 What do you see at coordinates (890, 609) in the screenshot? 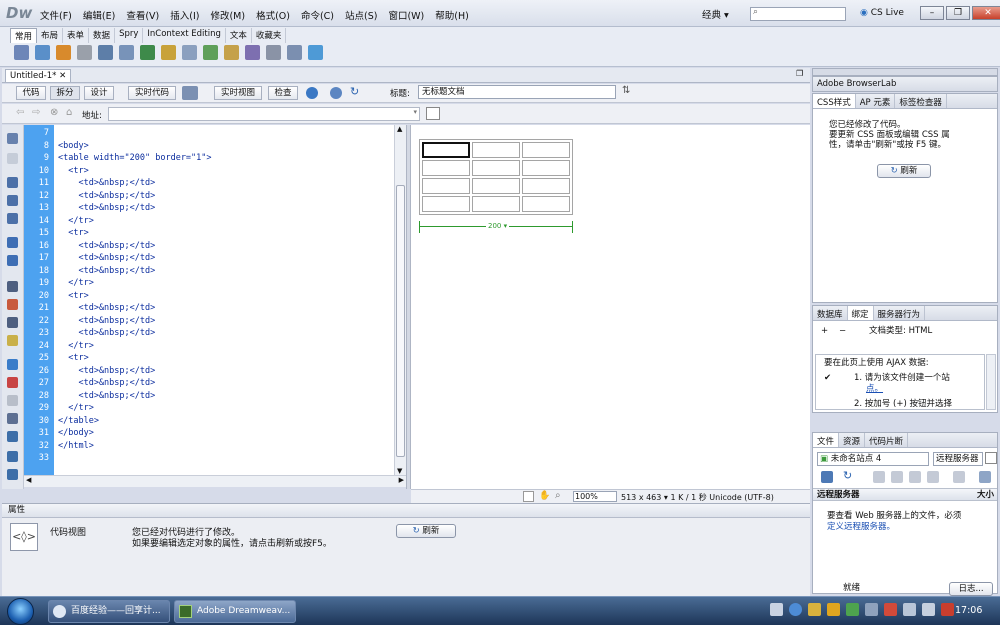
I see `antivirus-icon` at bounding box center [890, 609].